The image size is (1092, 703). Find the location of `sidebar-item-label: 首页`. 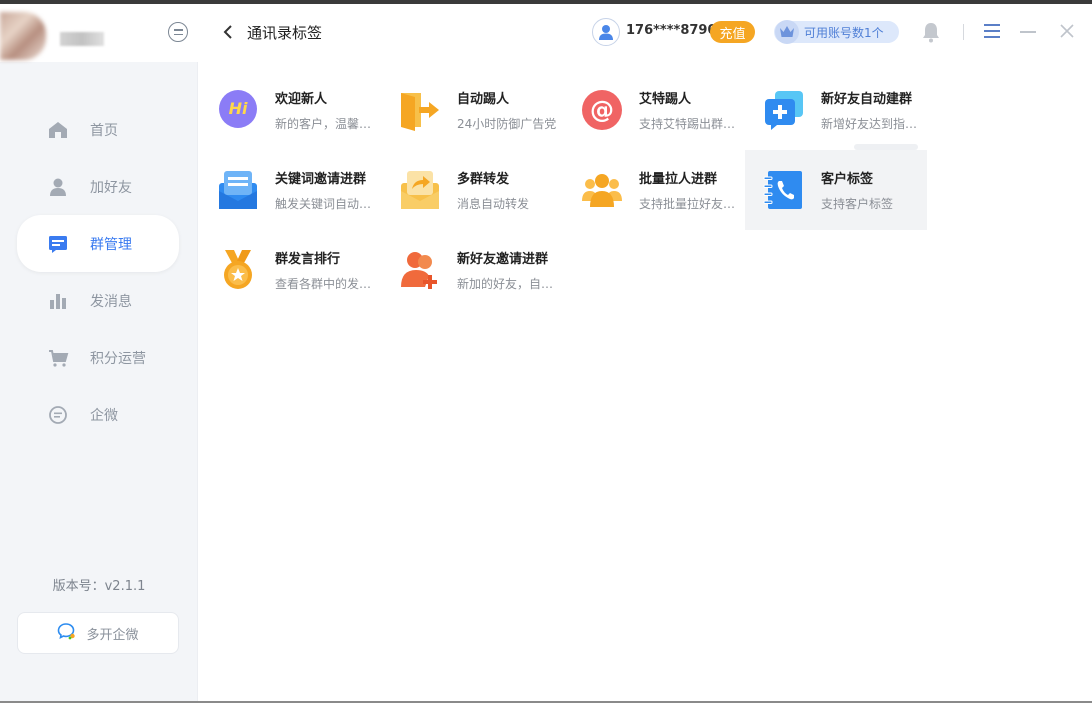

sidebar-item-label: 首页 is located at coordinates (104, 130).